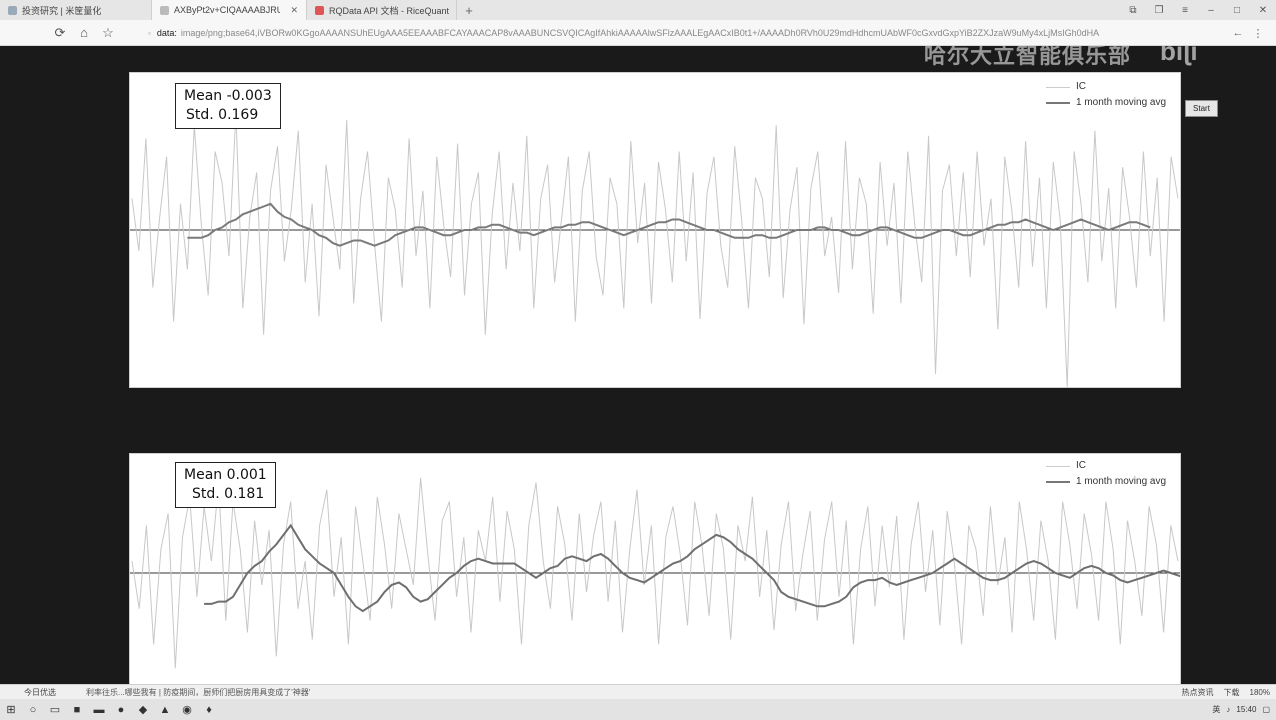 The image size is (1276, 720). I want to click on status-right: 热点资讯 下载 180%, so click(1226, 692).